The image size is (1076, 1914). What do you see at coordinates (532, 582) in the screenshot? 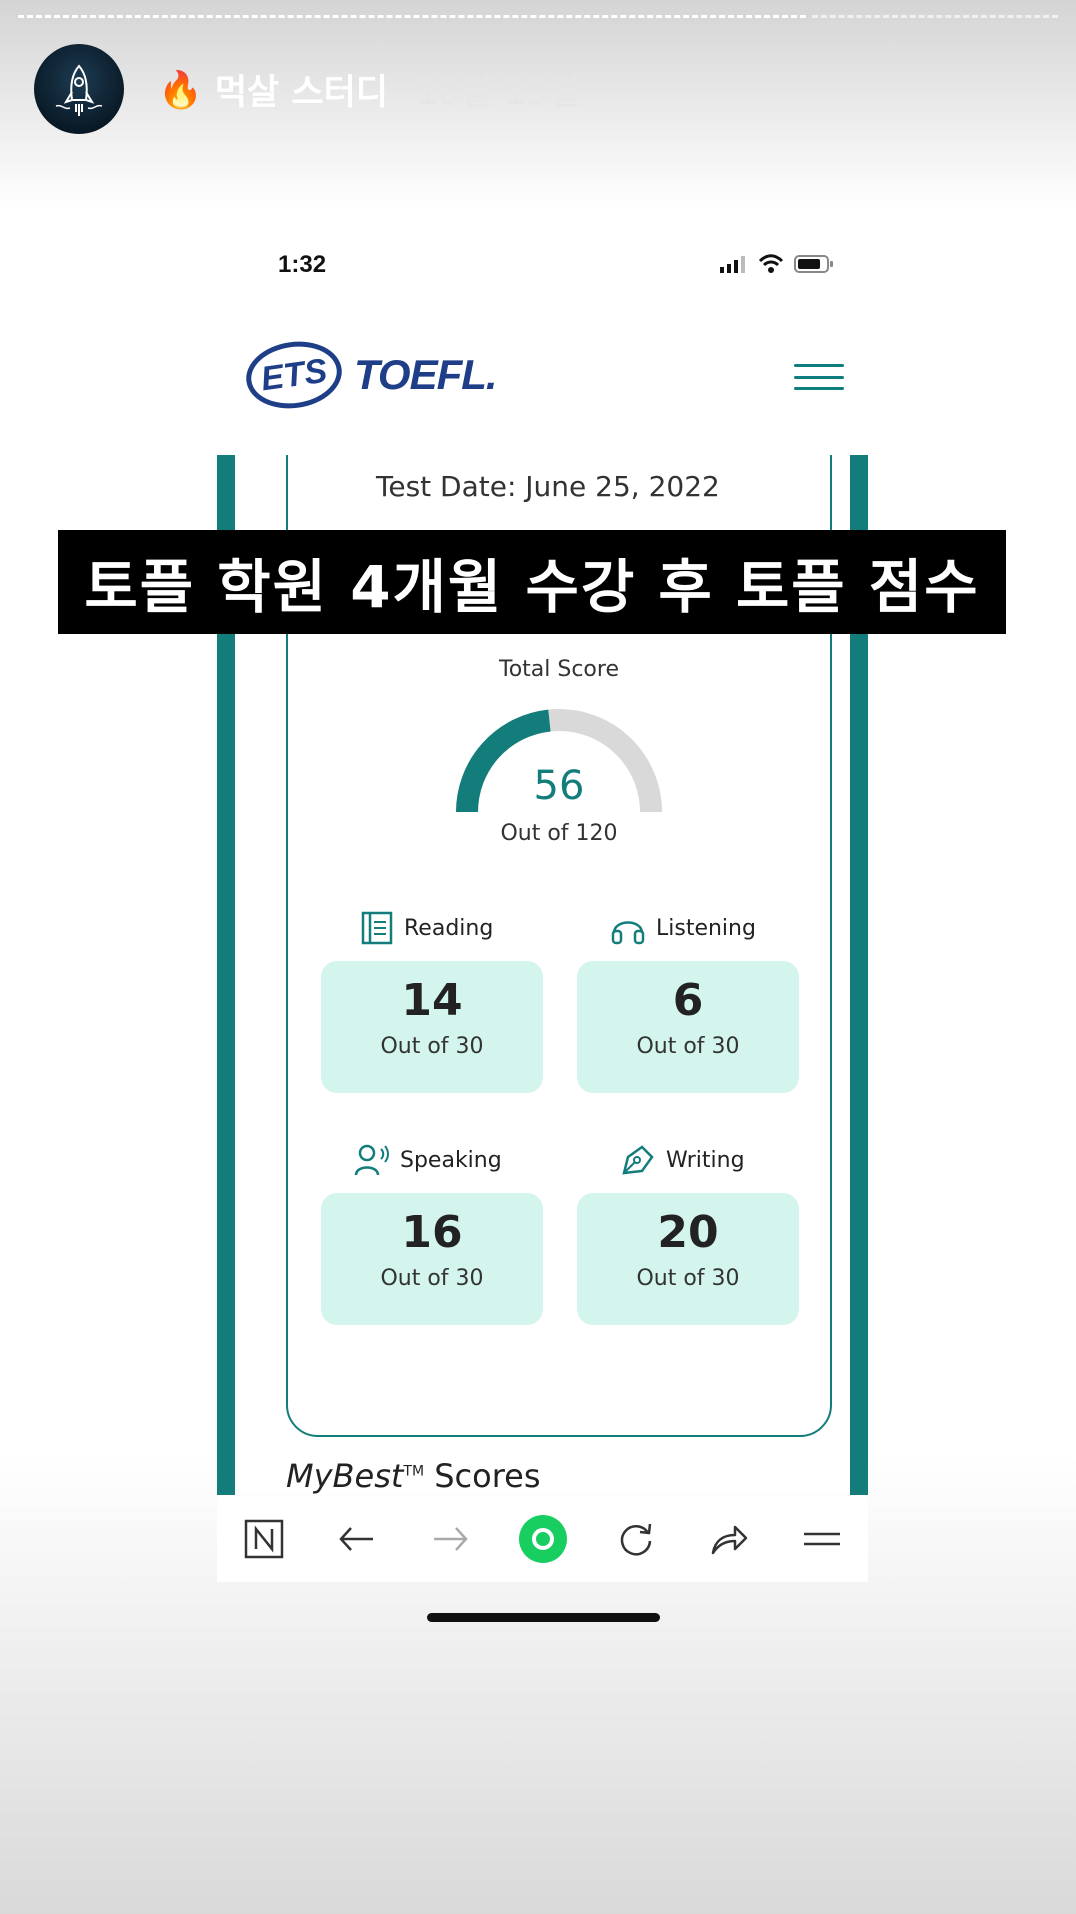
I see `caption-banner: 토플 학원 4개월 수강 후 토플 점수` at bounding box center [532, 582].